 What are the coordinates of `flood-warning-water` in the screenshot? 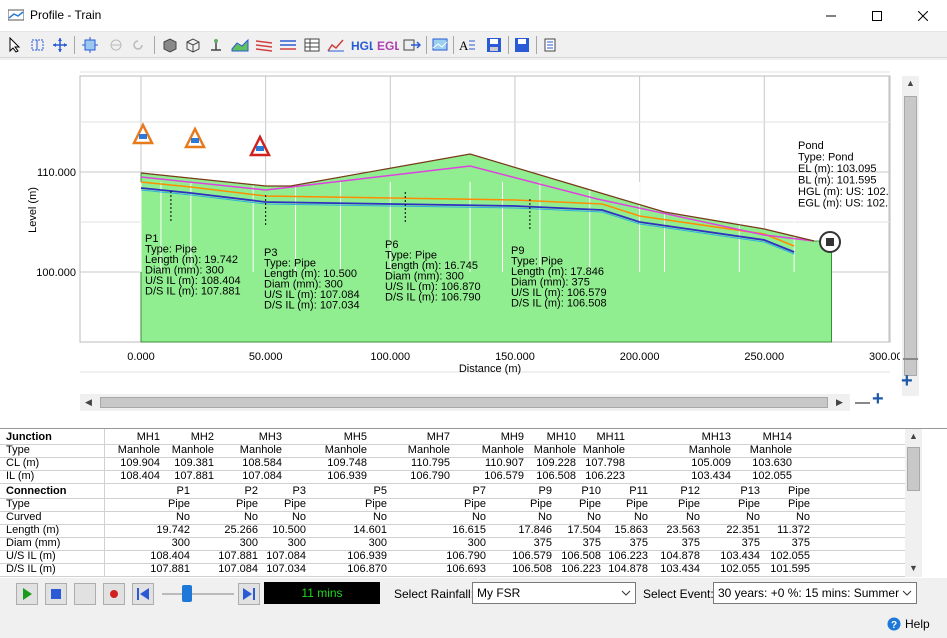 It's located at (260, 148).